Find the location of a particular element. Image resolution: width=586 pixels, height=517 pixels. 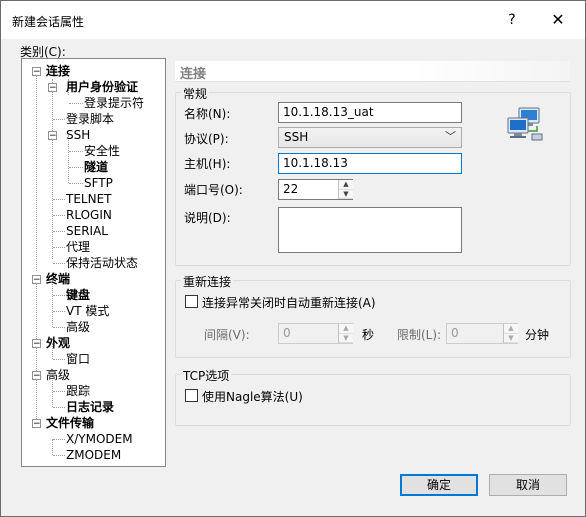

expand-file-transfer-icon: − is located at coordinates (36, 424).